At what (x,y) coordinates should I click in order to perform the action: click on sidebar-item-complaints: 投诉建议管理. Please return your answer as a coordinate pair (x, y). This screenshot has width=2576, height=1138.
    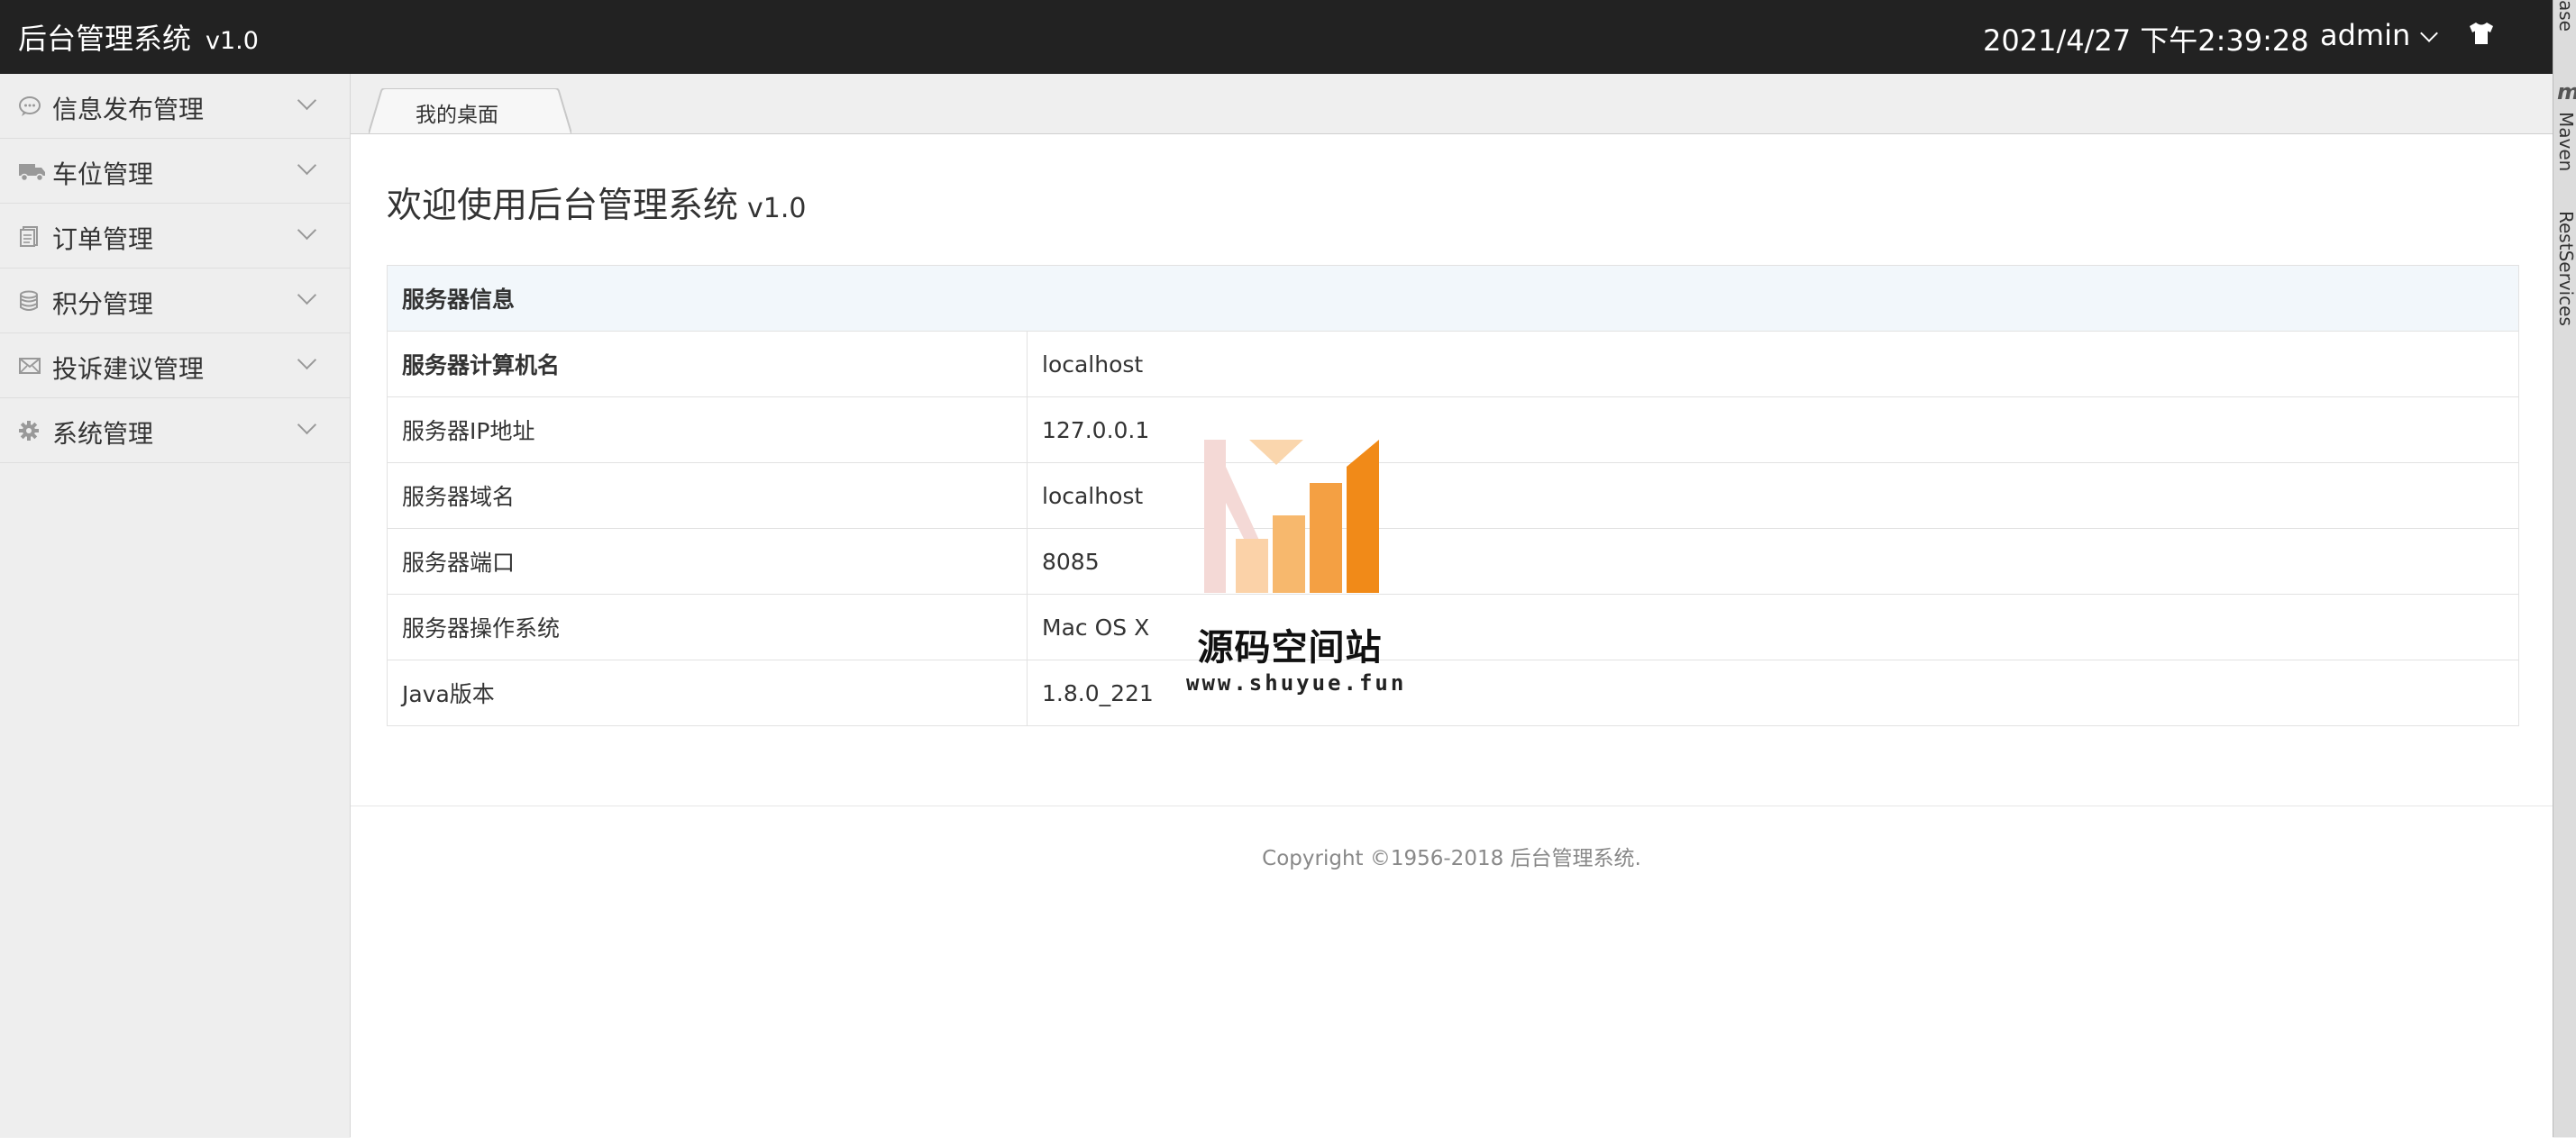
    Looking at the image, I should click on (175, 365).